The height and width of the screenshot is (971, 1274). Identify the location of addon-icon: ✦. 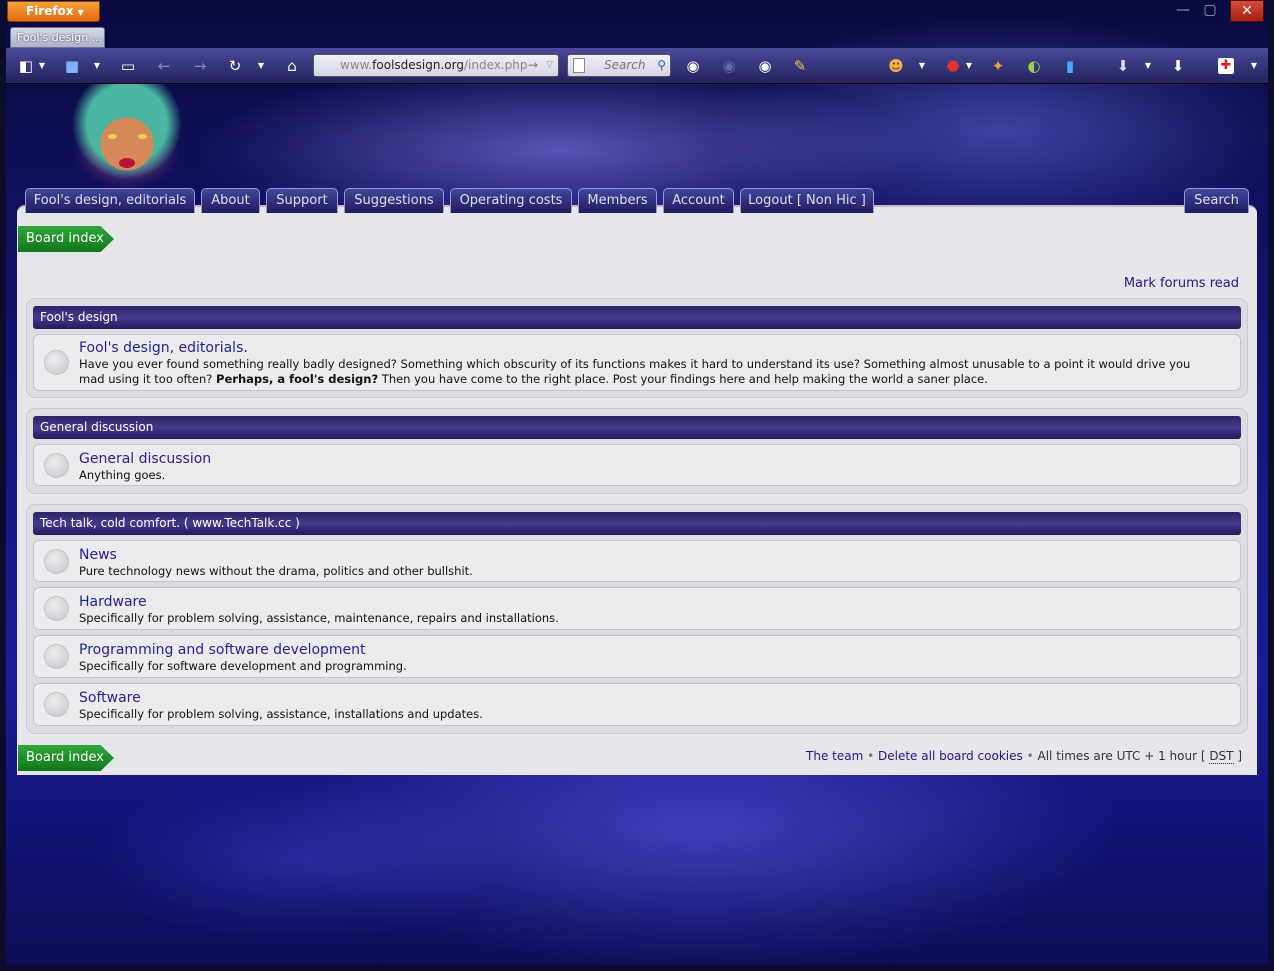
(998, 66).